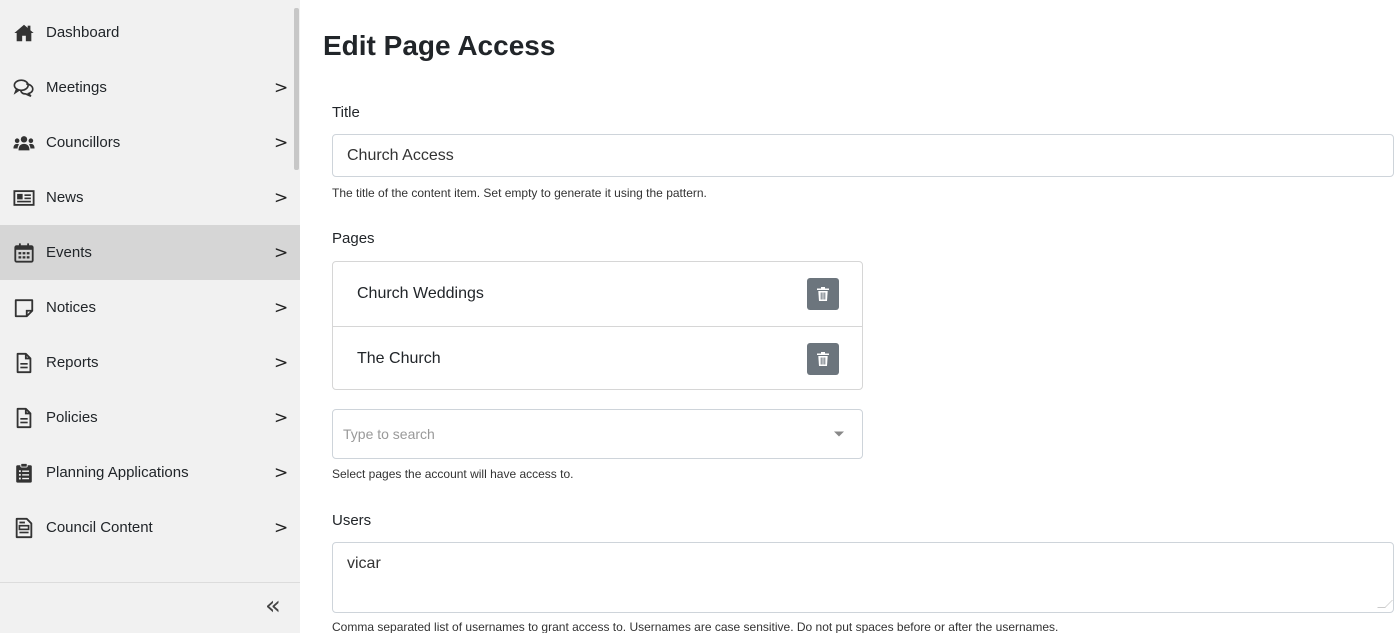  What do you see at coordinates (24, 143) in the screenshot?
I see `users-icon` at bounding box center [24, 143].